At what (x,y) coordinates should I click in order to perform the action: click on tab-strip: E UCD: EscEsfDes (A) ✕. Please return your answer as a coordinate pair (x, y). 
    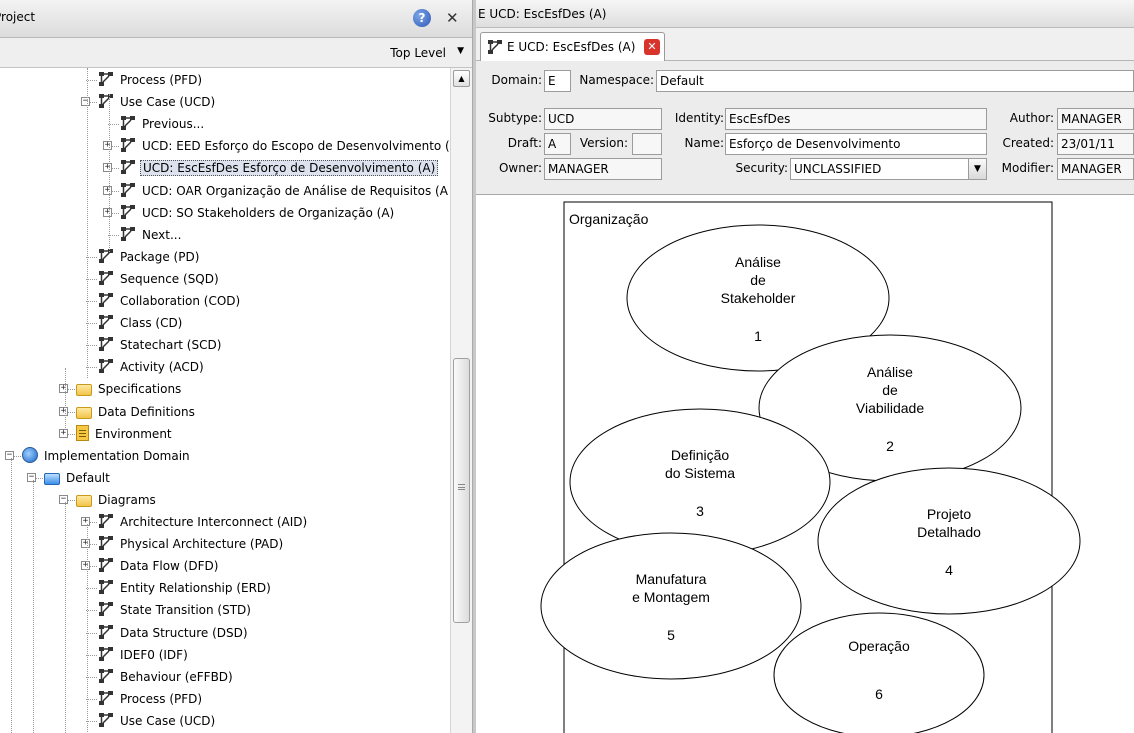
    Looking at the image, I should click on (805, 44).